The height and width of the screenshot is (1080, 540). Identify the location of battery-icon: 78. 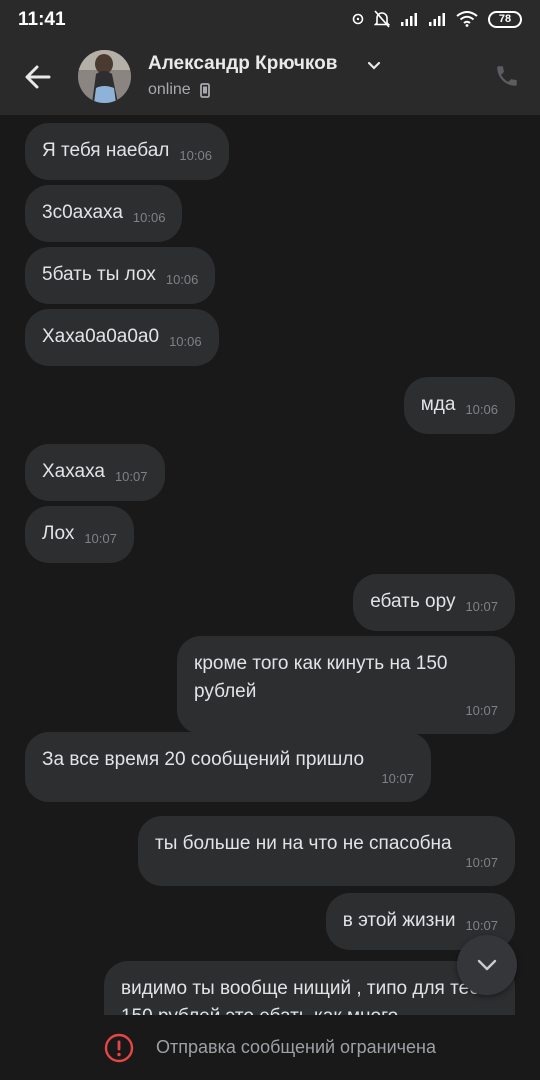
(505, 19).